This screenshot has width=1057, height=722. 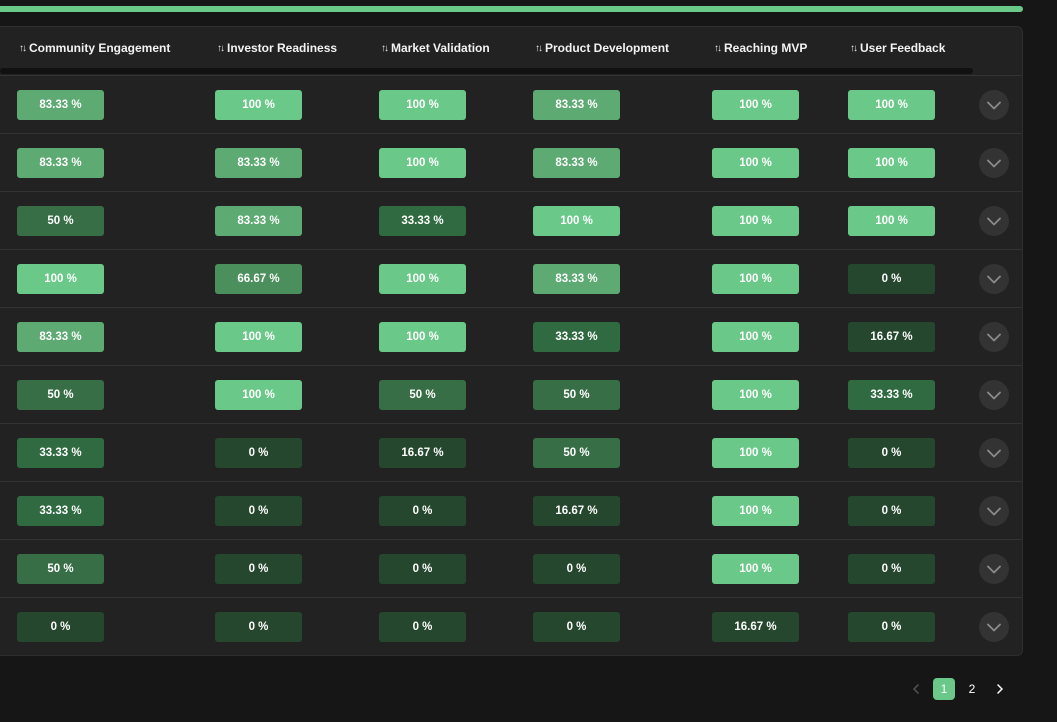 What do you see at coordinates (958, 689) in the screenshot?
I see `pagination: 12` at bounding box center [958, 689].